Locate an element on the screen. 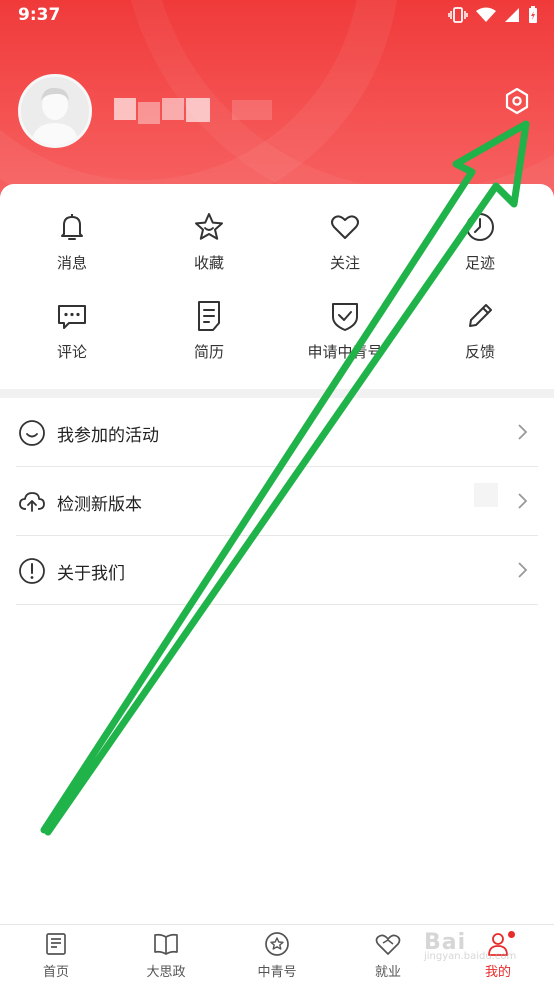 The width and height of the screenshot is (554, 984). heart-icon is located at coordinates (345, 227).